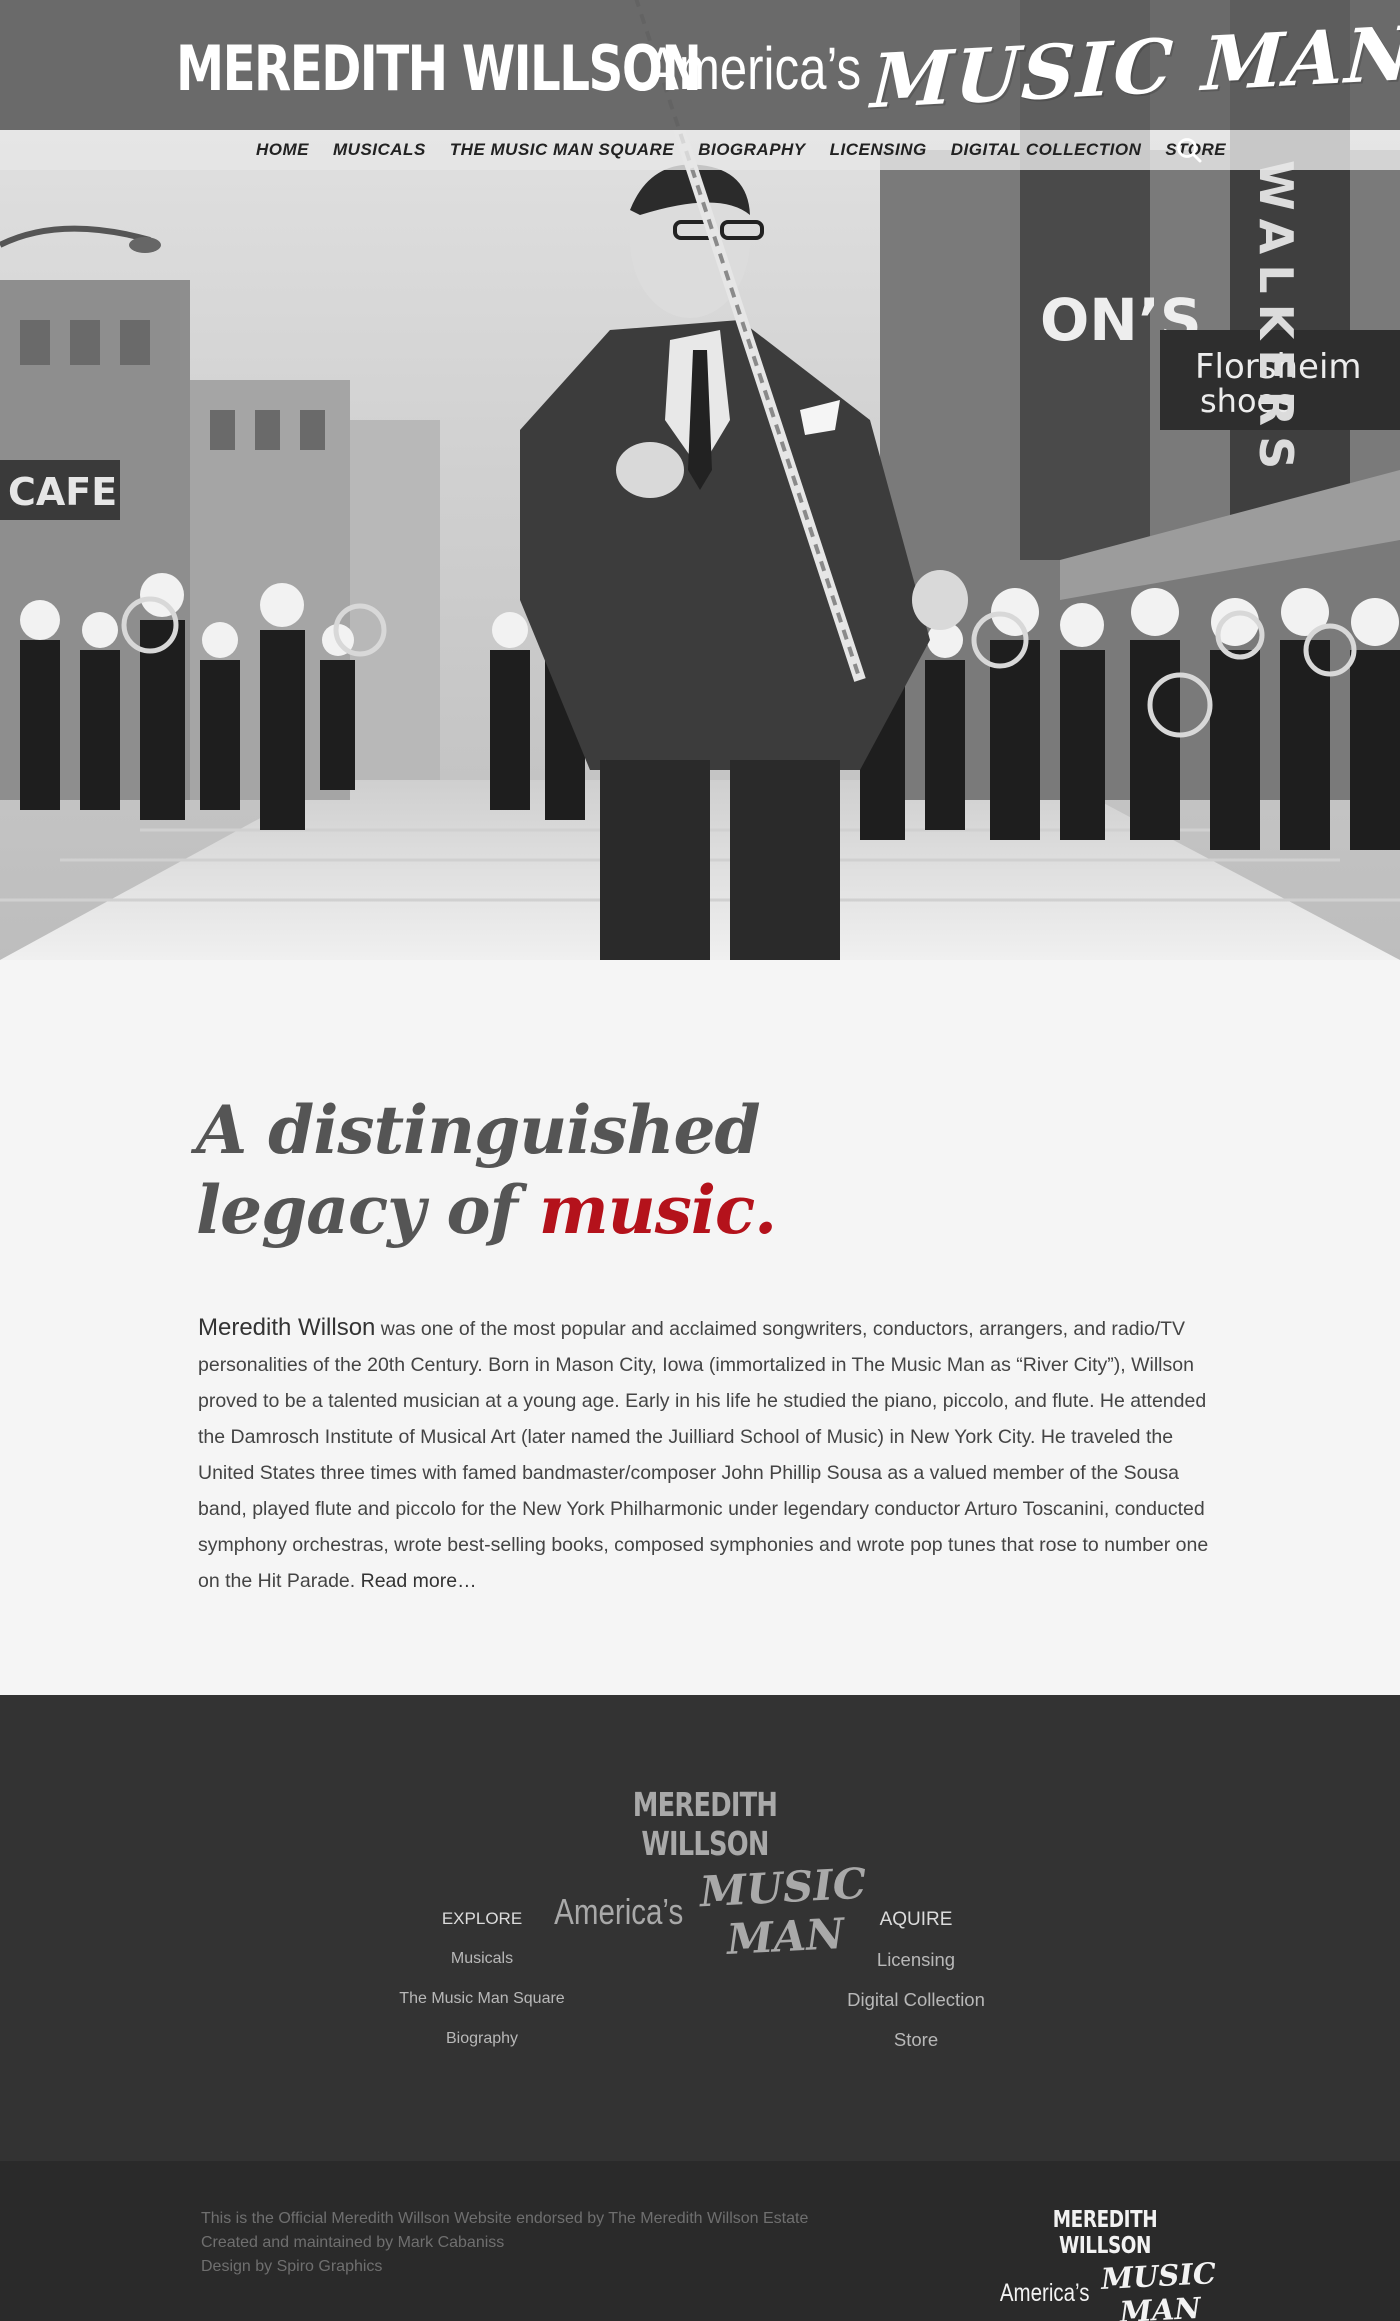 The width and height of the screenshot is (1400, 2321). I want to click on logo-music-man: MUSIC MAN, so click(1134, 68).